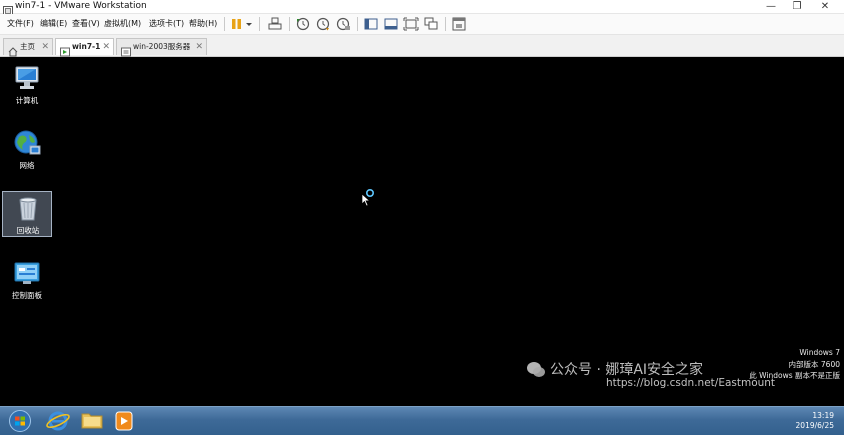 The width and height of the screenshot is (844, 435). What do you see at coordinates (303, 24) in the screenshot?
I see `snapshot-icon` at bounding box center [303, 24].